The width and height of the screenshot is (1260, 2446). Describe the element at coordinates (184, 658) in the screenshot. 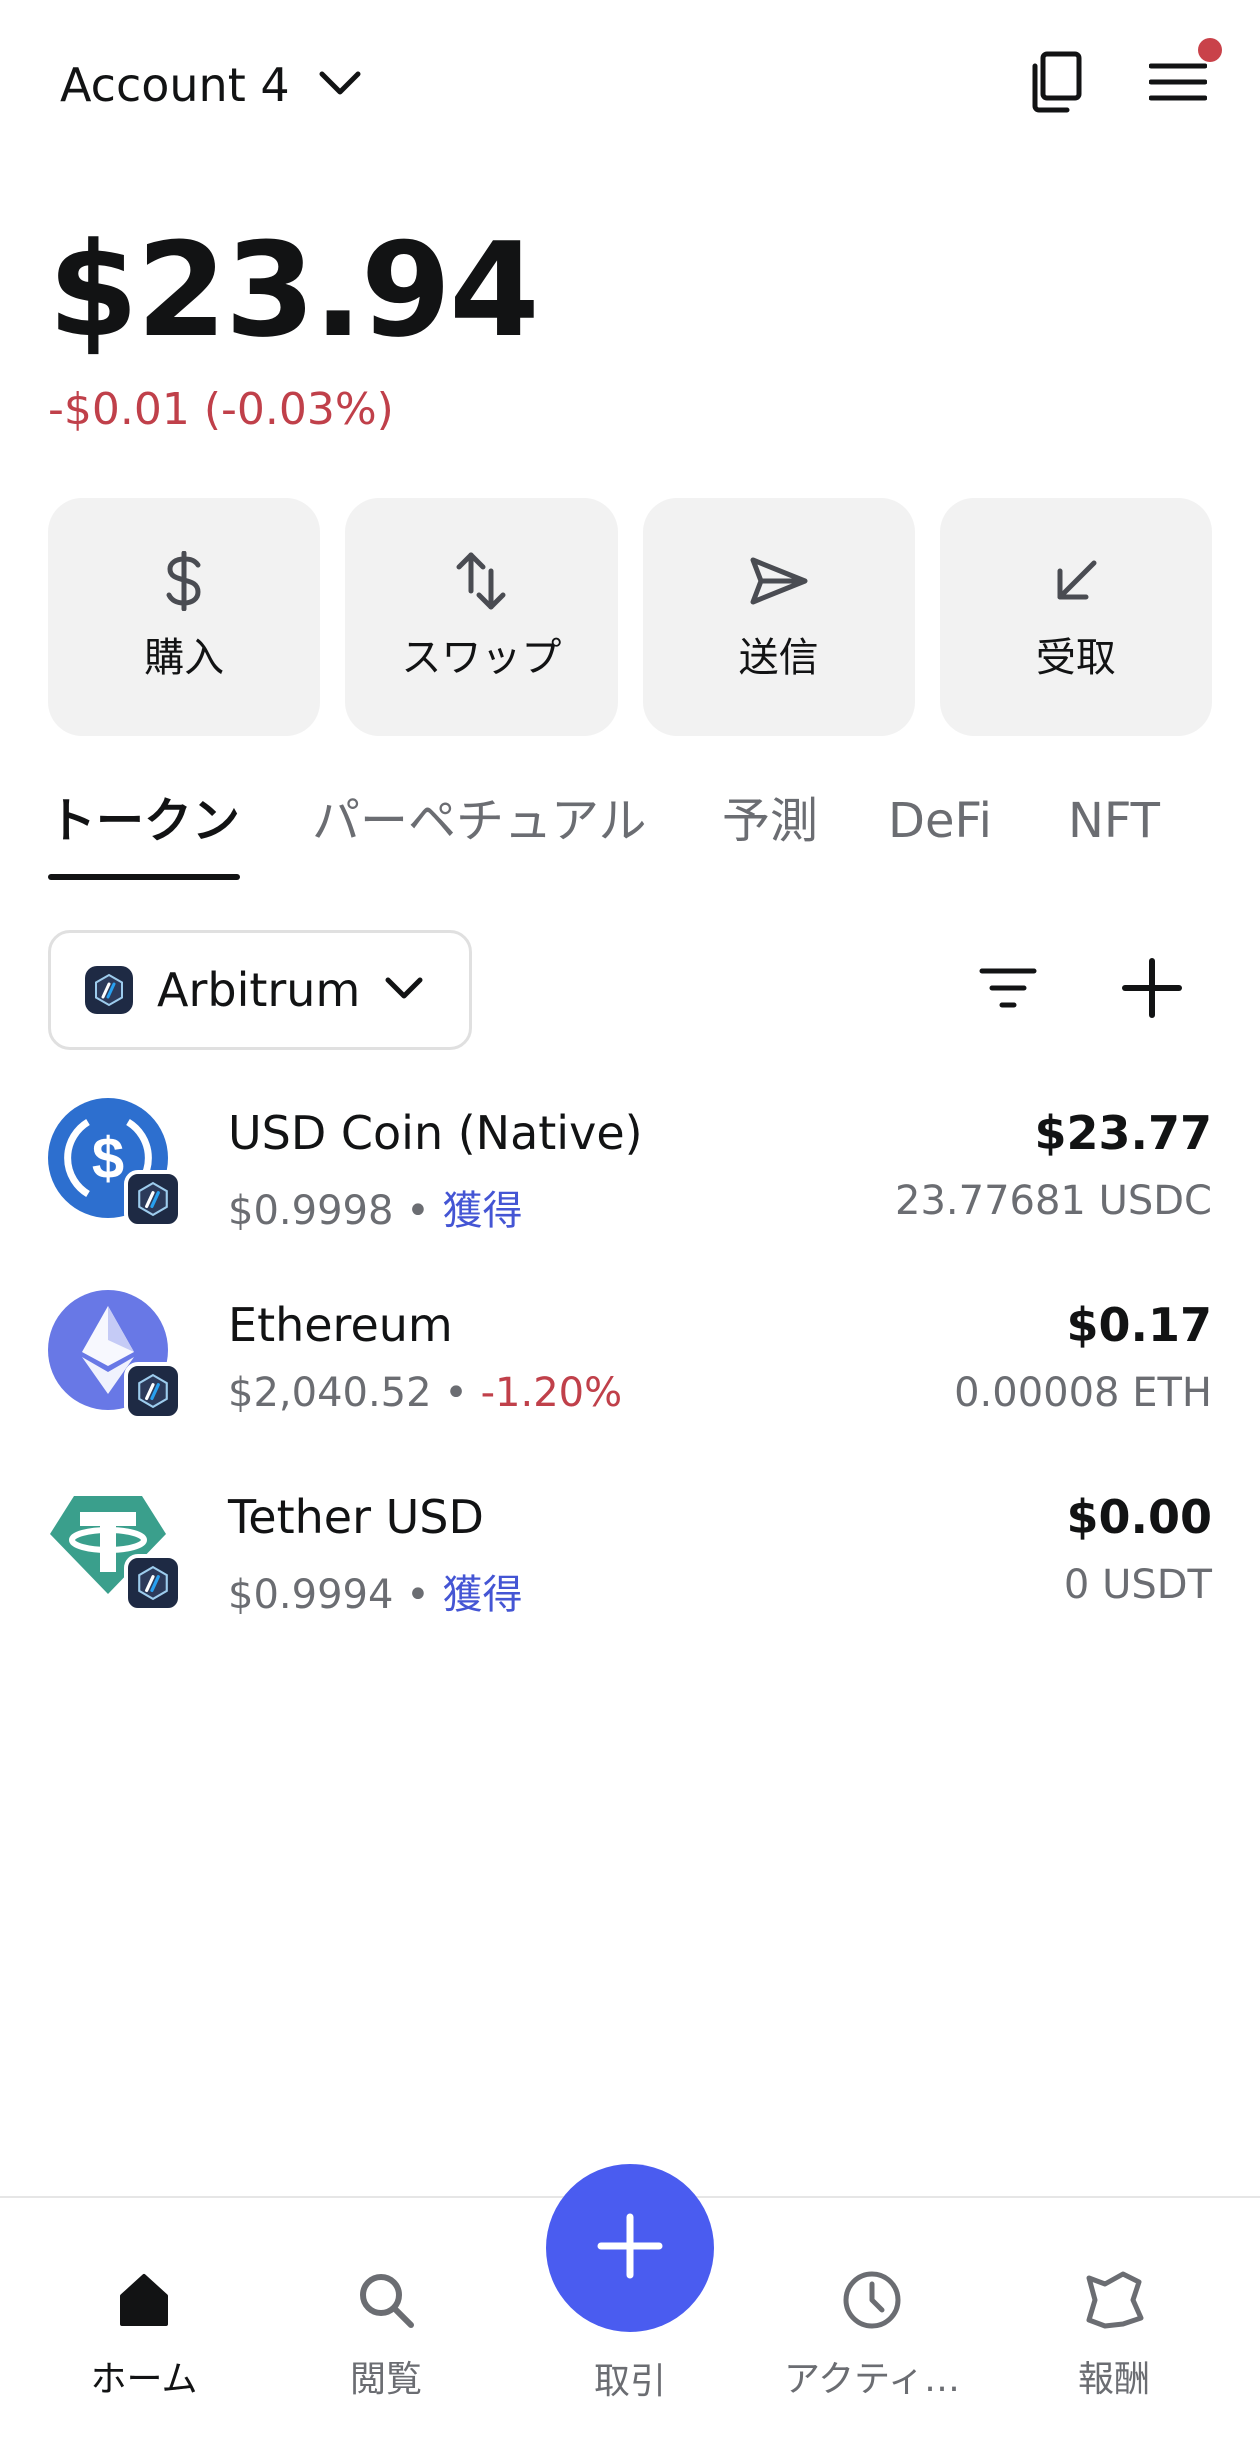

I see `buy-label: 購入` at that location.